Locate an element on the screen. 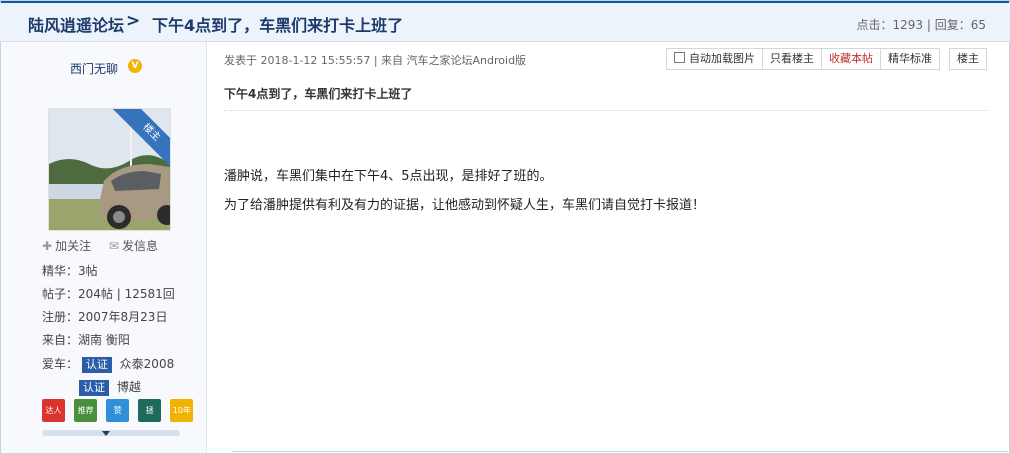 The width and height of the screenshot is (1010, 454). checkbox-icon is located at coordinates (679, 57).